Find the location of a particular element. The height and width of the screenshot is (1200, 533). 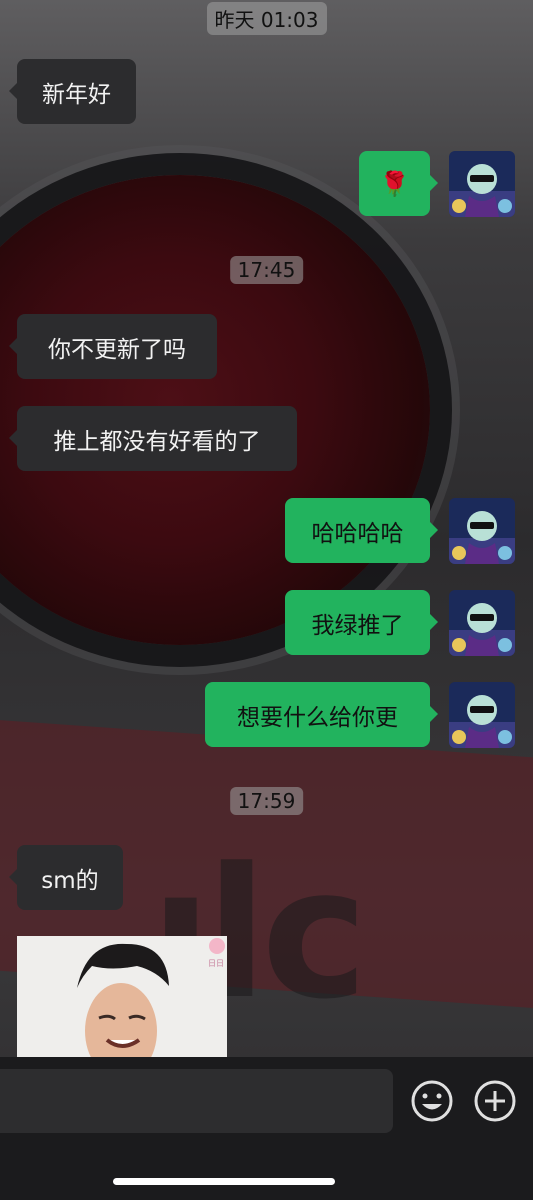

message-bubble-outgoing: 我绿推了 is located at coordinates (361, 622).